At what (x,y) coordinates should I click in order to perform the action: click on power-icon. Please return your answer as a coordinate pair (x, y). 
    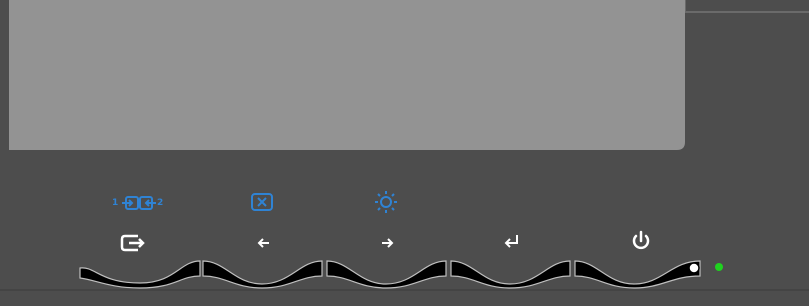
    Looking at the image, I should click on (641, 240).